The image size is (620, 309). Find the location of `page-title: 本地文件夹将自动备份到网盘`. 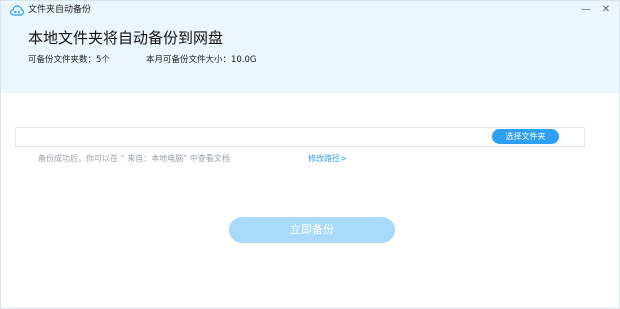

page-title: 本地文件夹将自动备份到网盘 is located at coordinates (126, 38).